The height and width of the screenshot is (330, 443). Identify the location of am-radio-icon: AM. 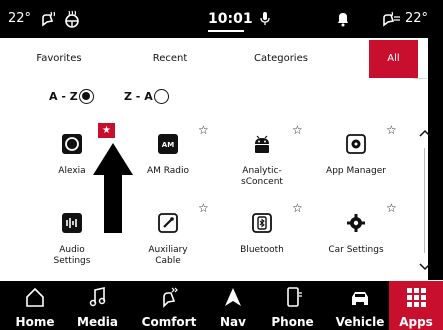
(168, 144).